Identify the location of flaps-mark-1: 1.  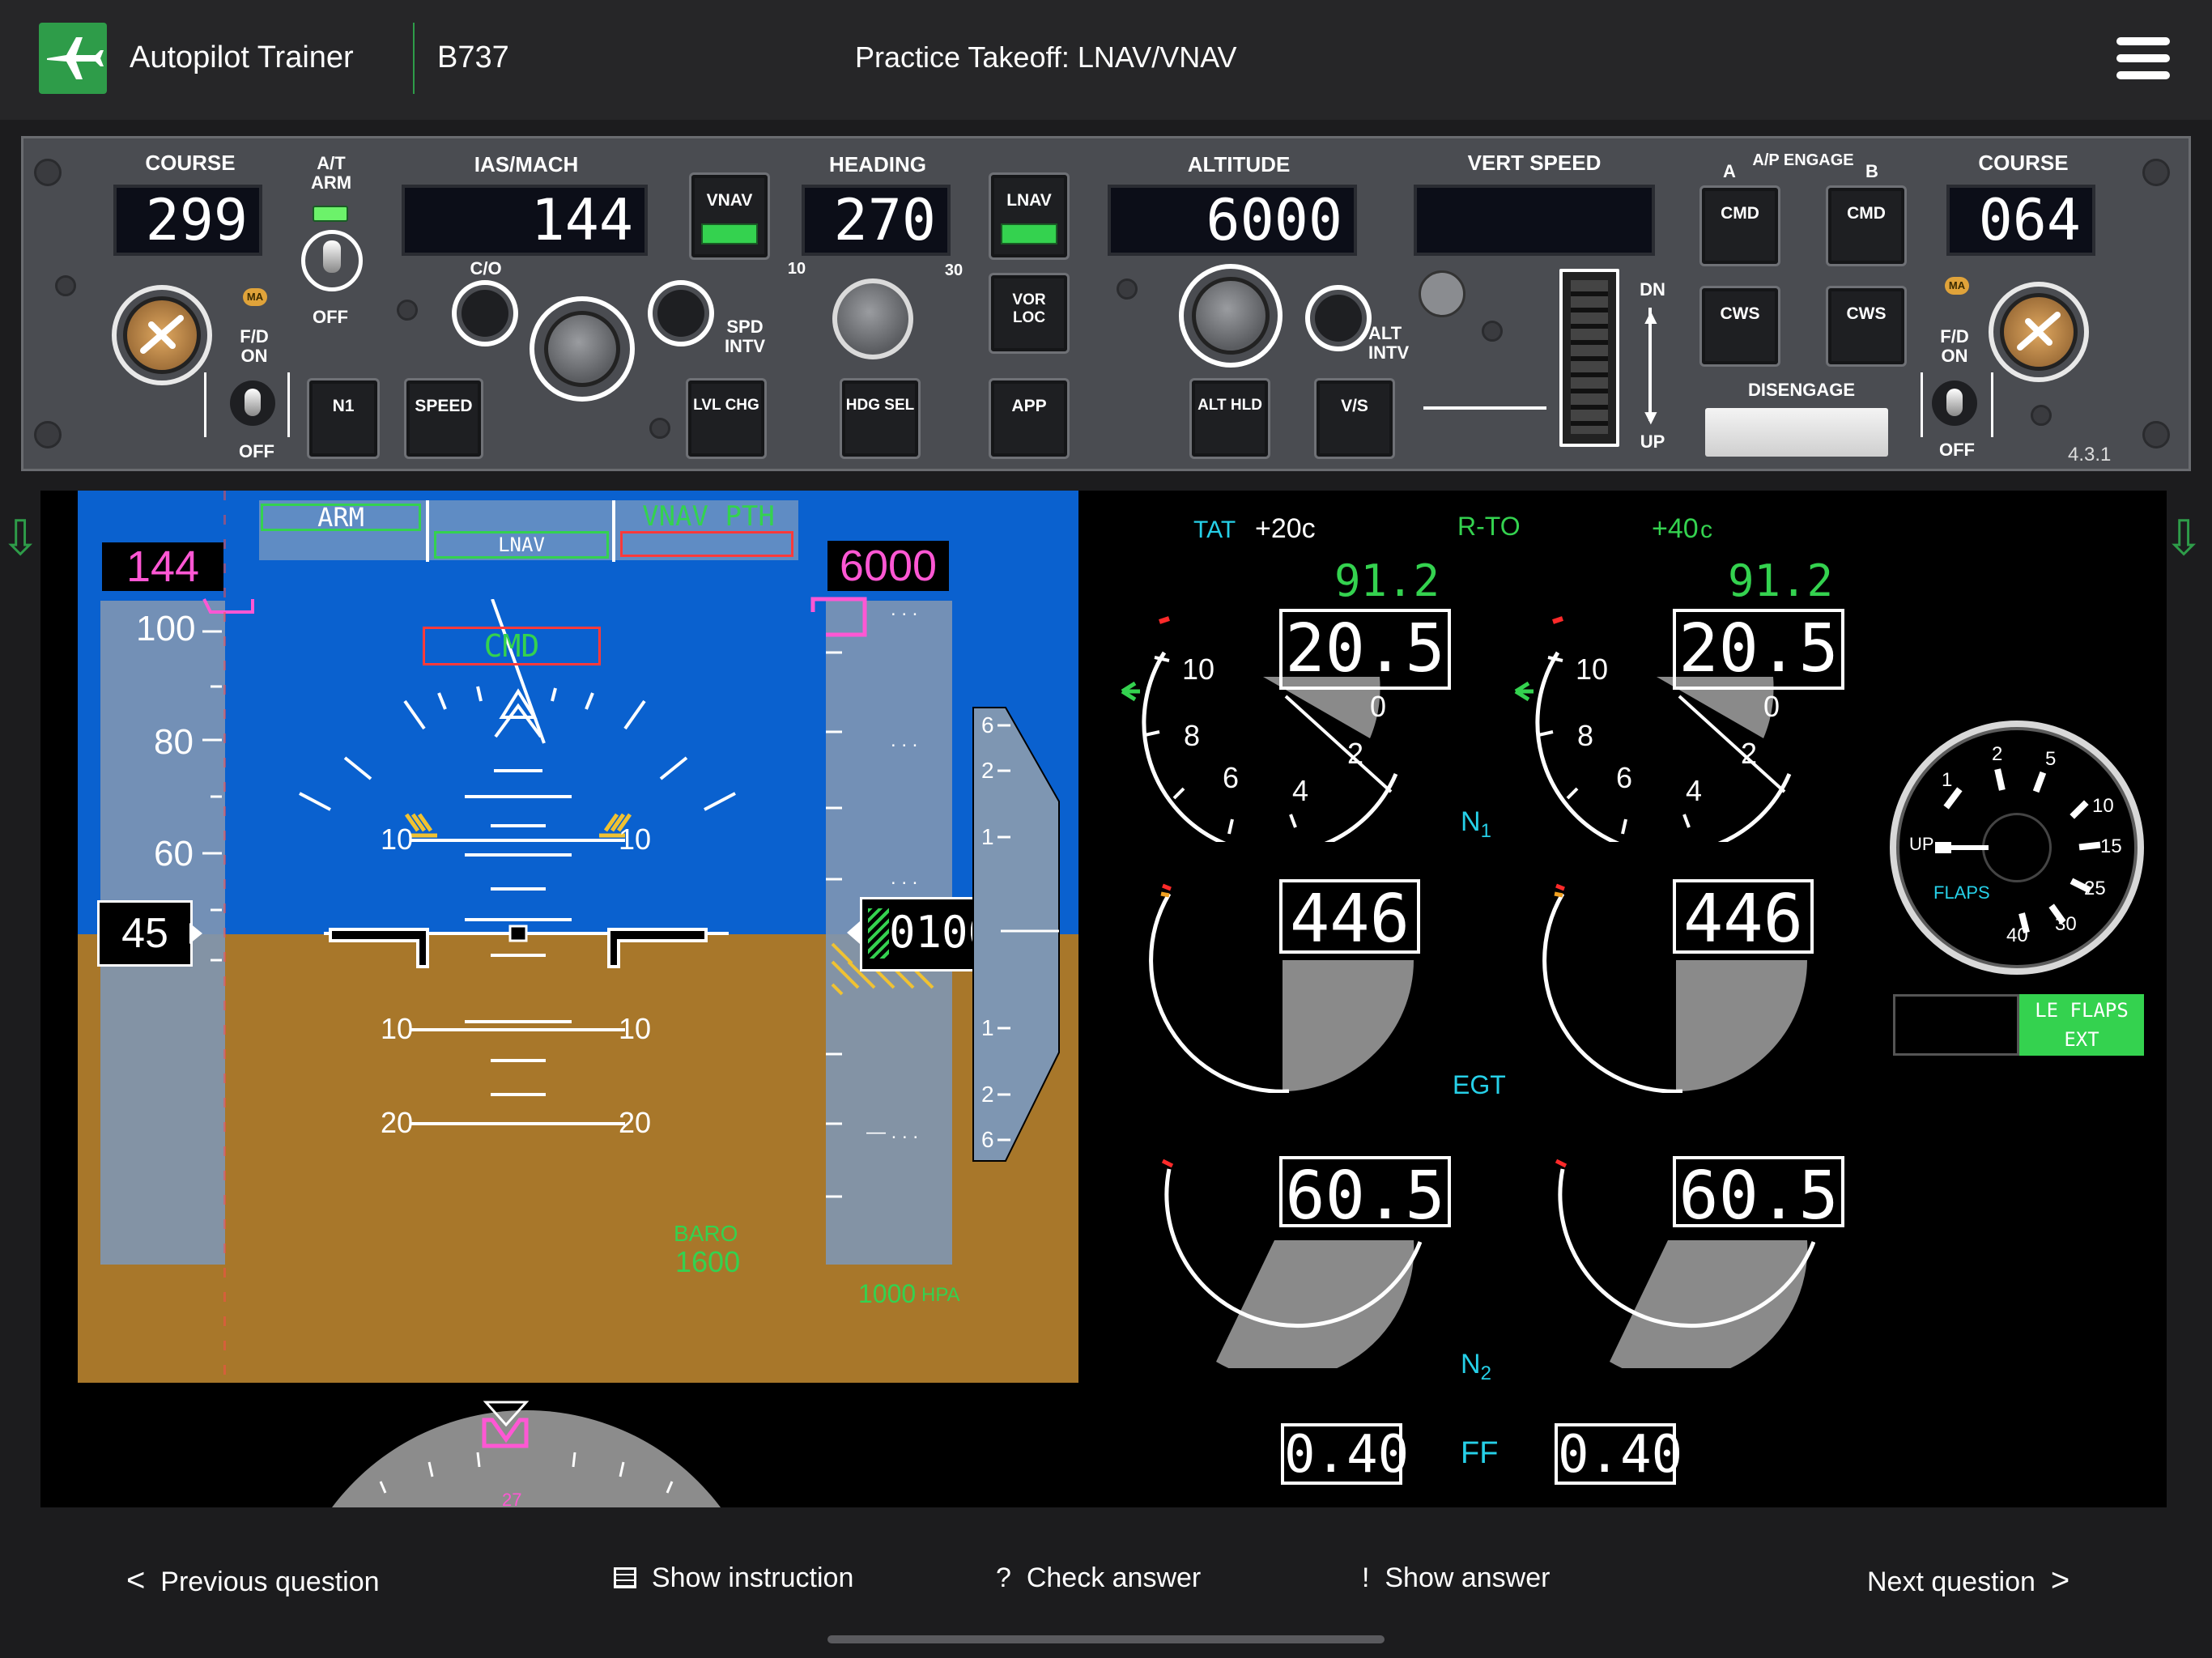
(1947, 780).